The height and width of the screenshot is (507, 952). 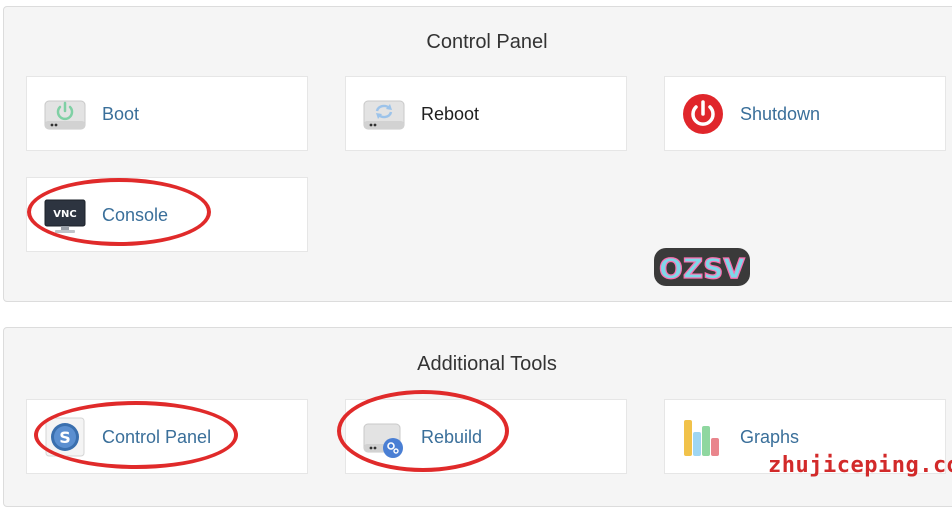 What do you see at coordinates (860, 465) in the screenshot?
I see `watermark-text: zhujiceping.com` at bounding box center [860, 465].